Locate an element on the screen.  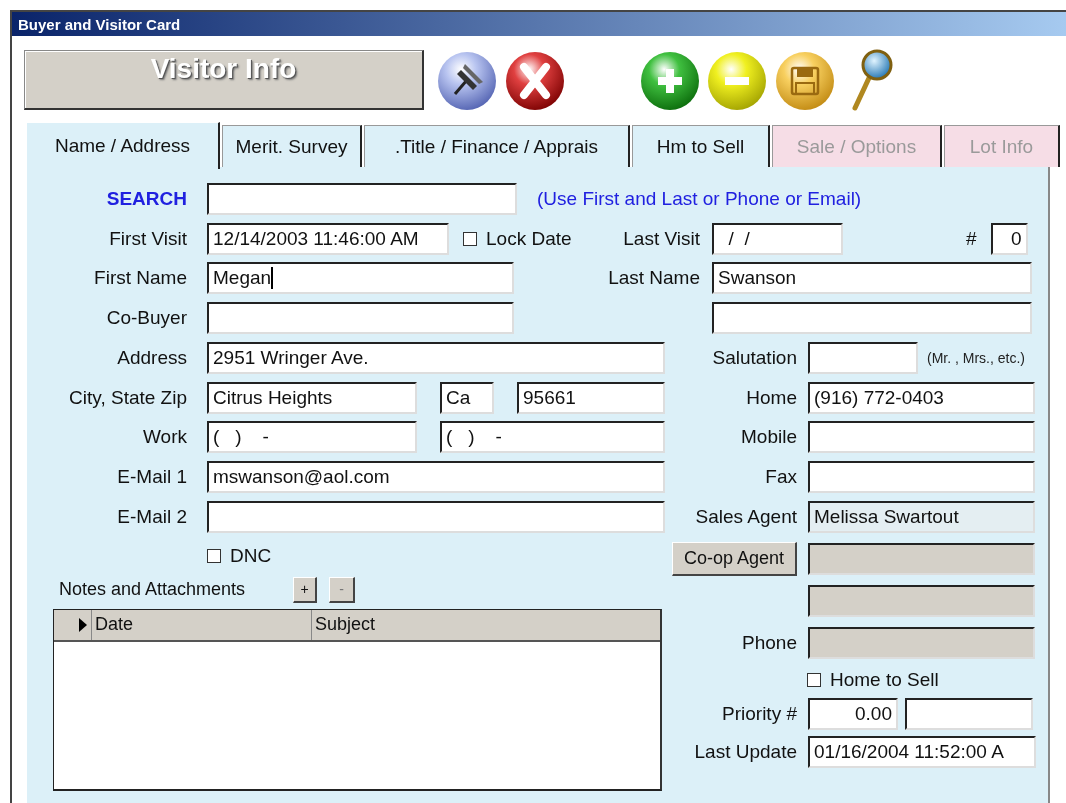
field-label: City, State Zip is located at coordinates (127, 397).